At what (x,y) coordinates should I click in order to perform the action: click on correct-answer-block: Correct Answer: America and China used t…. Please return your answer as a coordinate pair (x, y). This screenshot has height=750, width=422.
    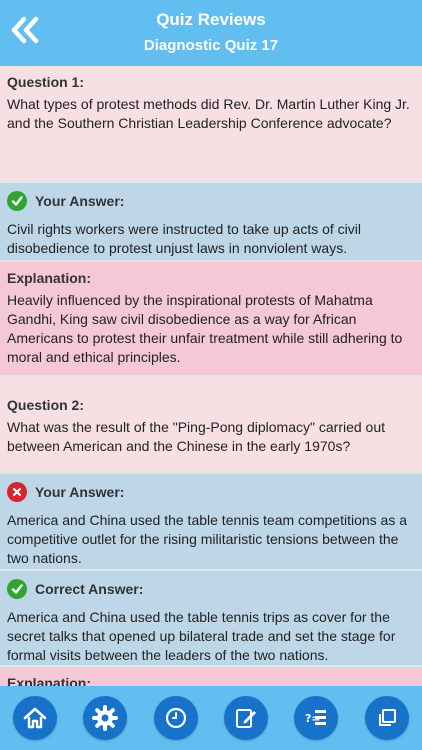
    Looking at the image, I should click on (211, 619).